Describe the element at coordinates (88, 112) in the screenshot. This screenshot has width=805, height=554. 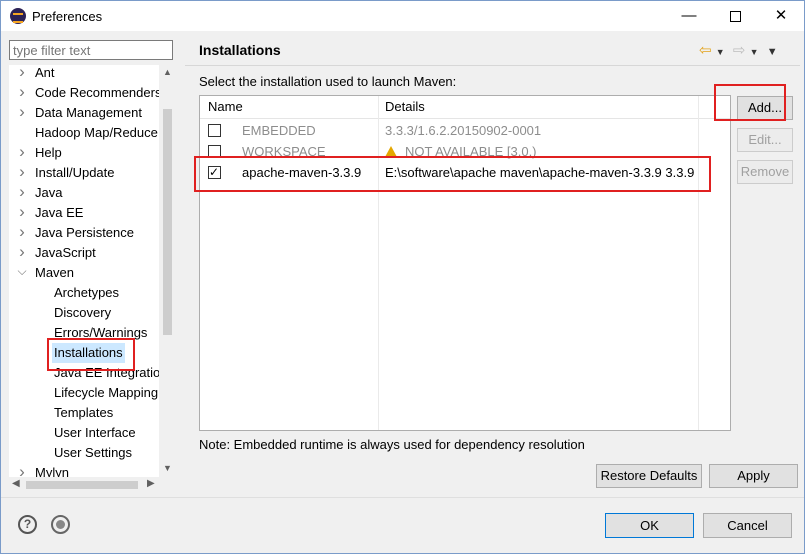
I see `tree-item-label: Data Management` at that location.